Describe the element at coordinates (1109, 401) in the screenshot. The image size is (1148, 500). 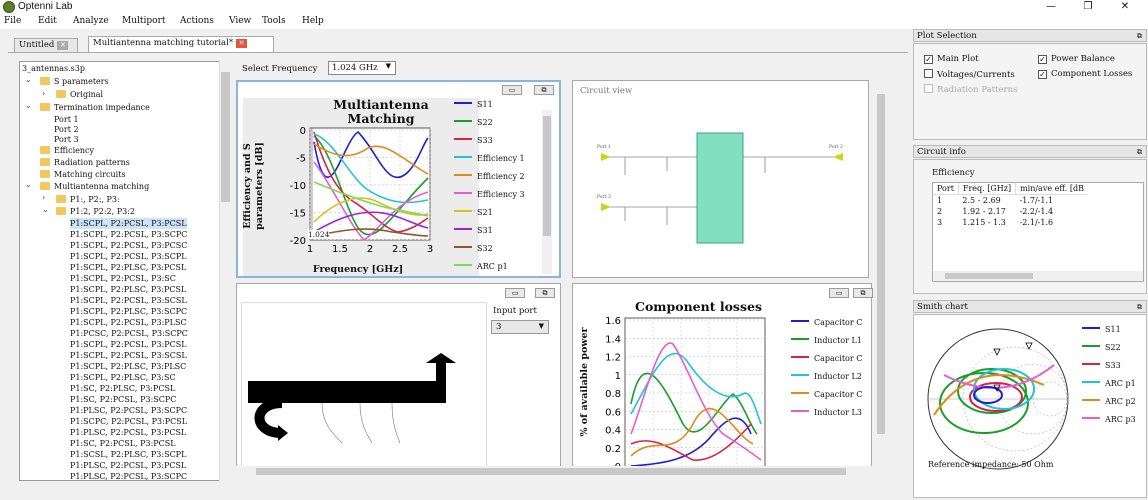
I see `legend-entry: ARC p2` at that location.